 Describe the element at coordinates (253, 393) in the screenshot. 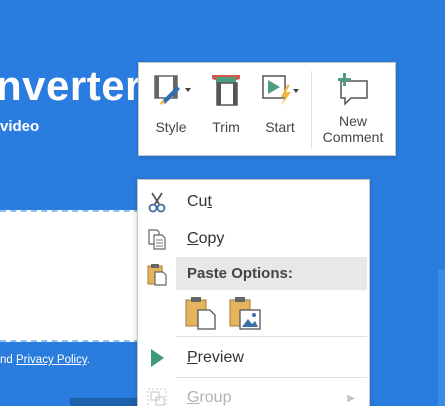

I see `menu-item-group: Group ▶` at that location.